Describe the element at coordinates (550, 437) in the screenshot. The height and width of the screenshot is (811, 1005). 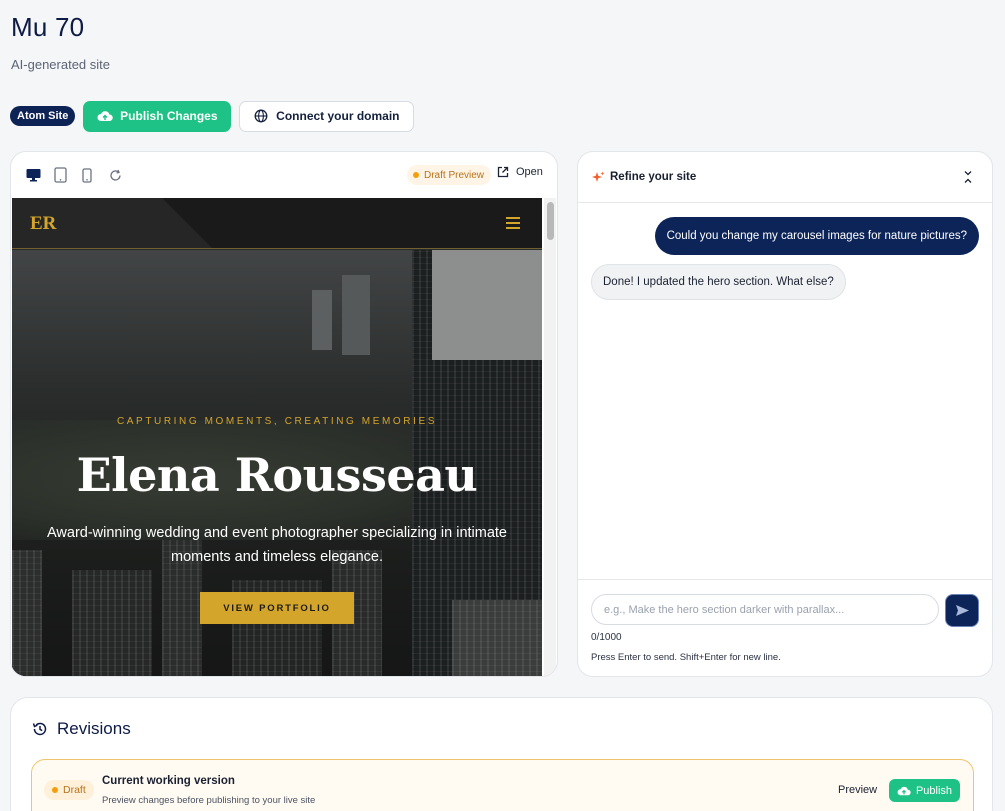
I see `preview-scrollbar` at that location.